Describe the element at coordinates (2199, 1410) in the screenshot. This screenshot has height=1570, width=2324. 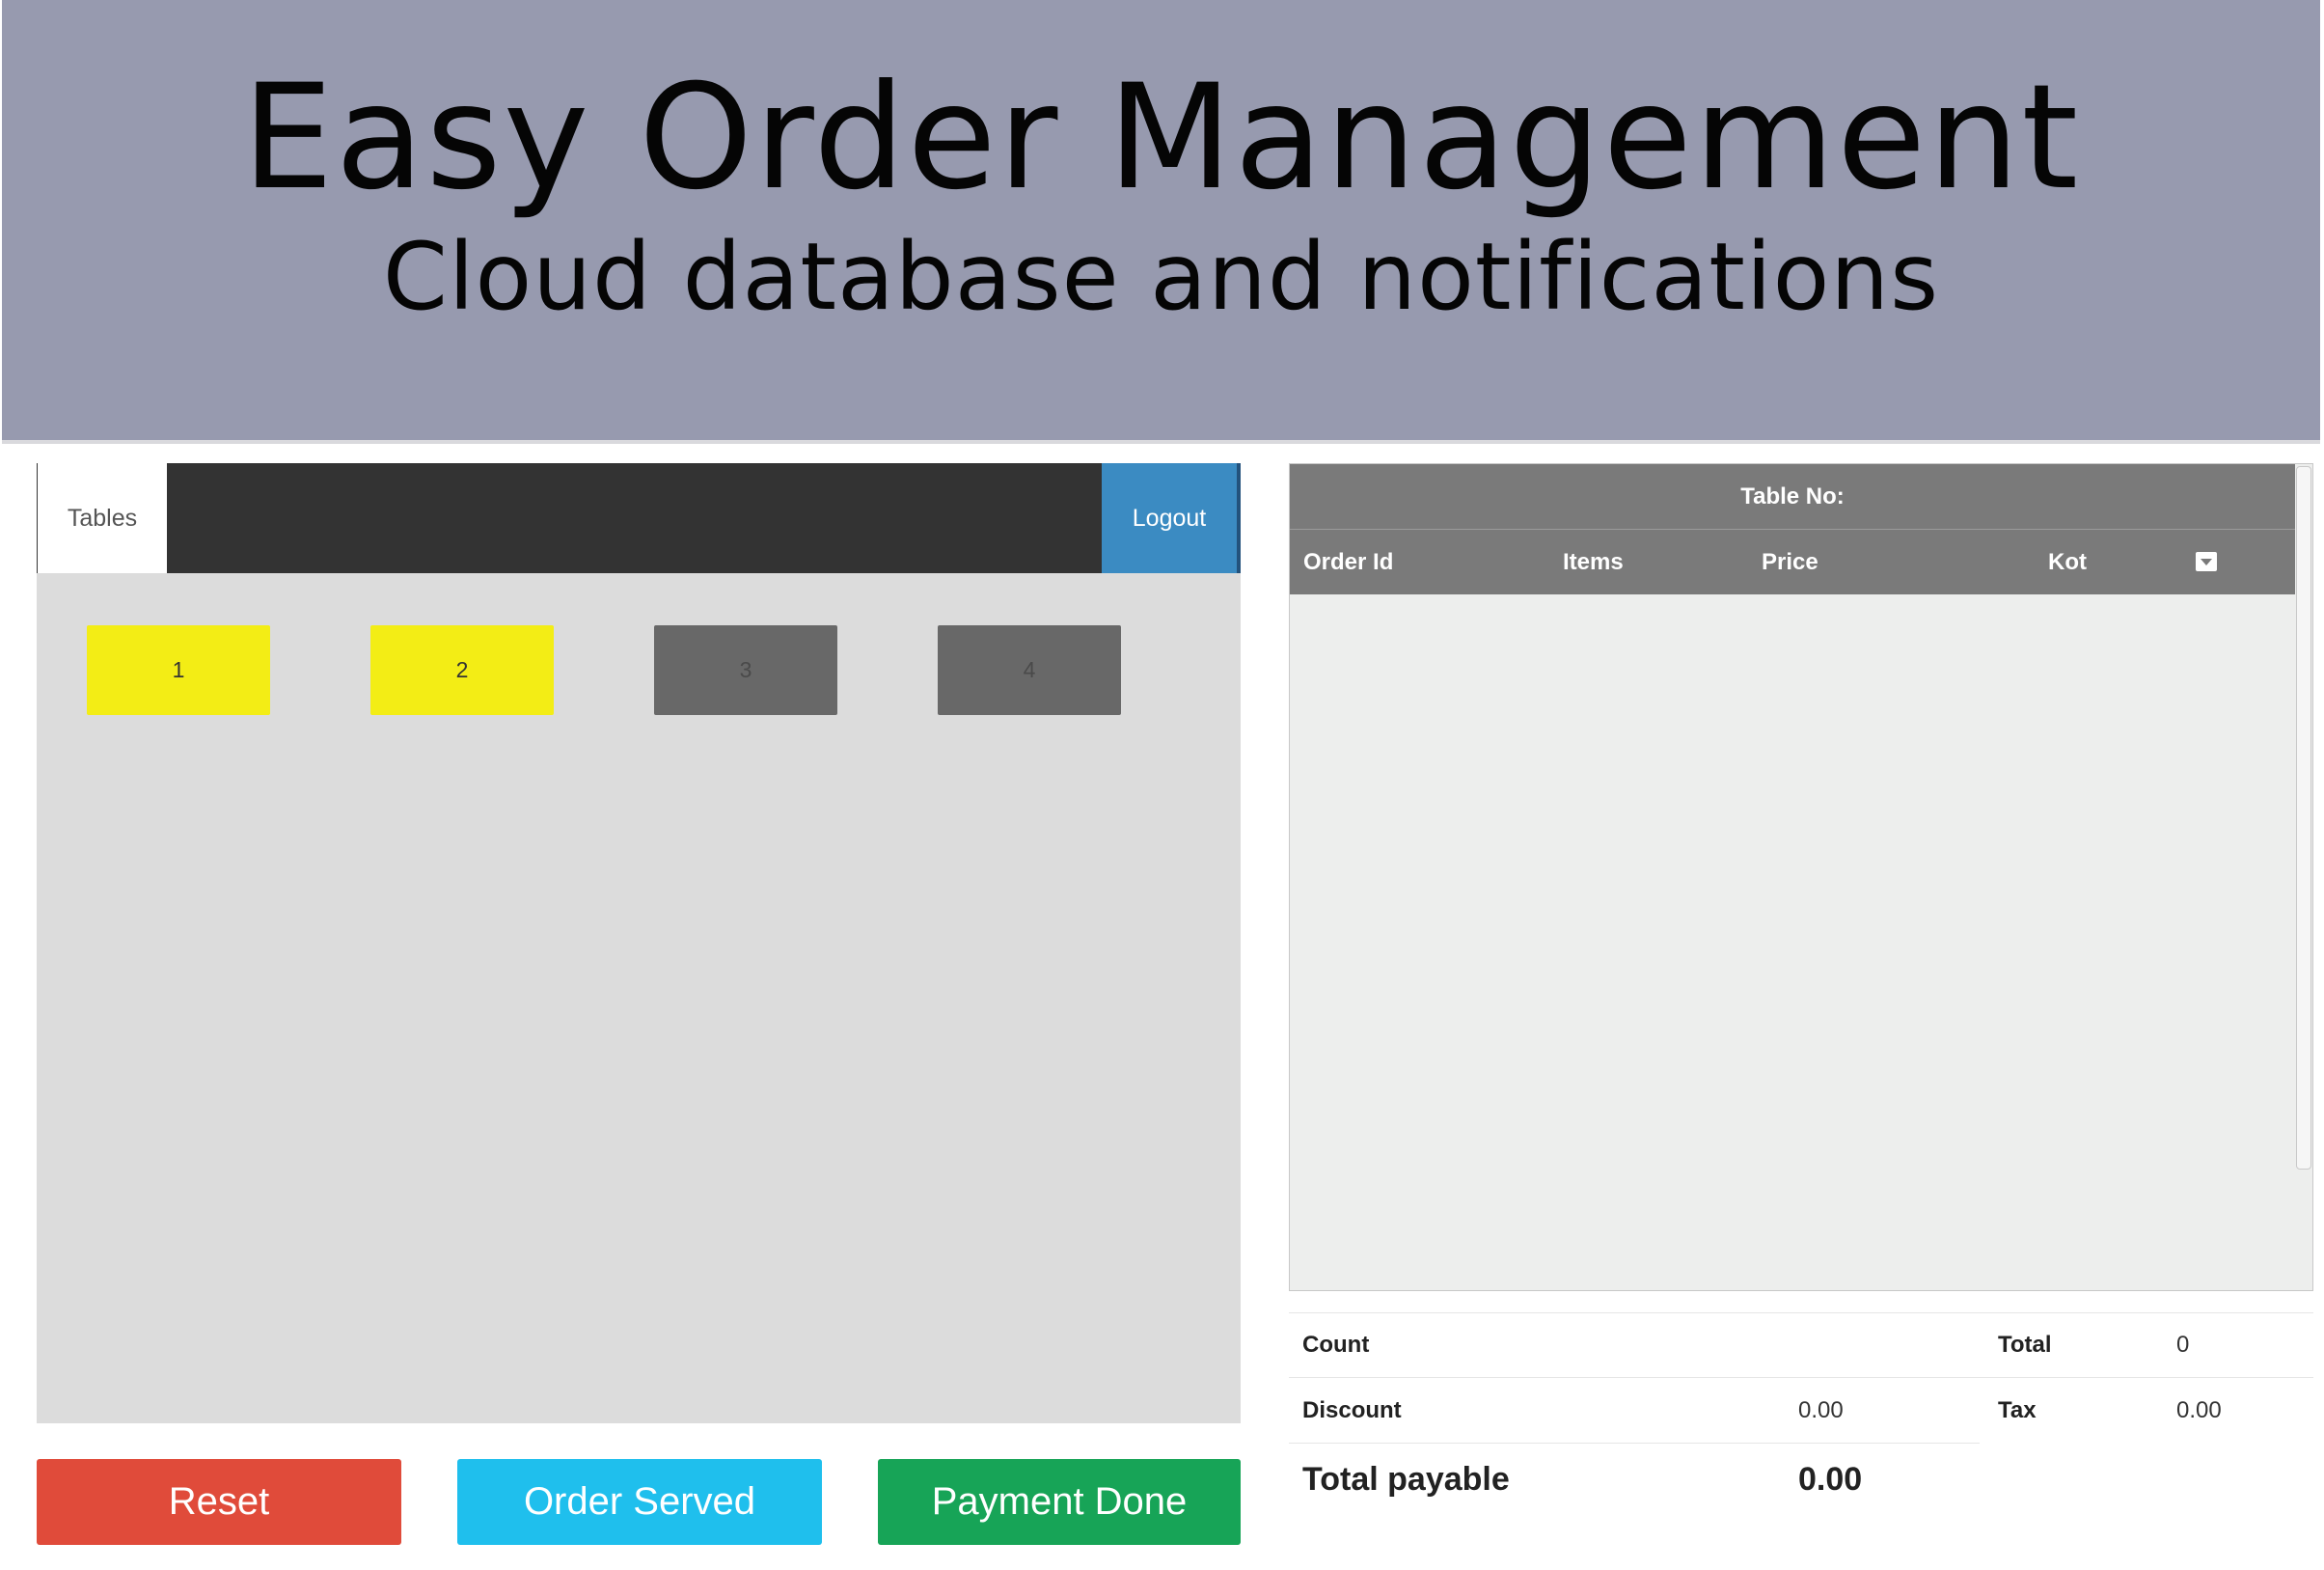
I see `tax-value: 0.00` at that location.